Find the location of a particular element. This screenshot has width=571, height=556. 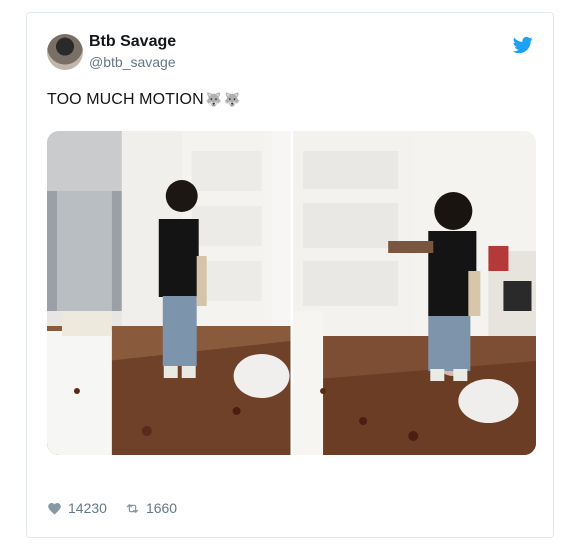

tweet-text-body: TOO MUCH MOTION is located at coordinates (125, 99).